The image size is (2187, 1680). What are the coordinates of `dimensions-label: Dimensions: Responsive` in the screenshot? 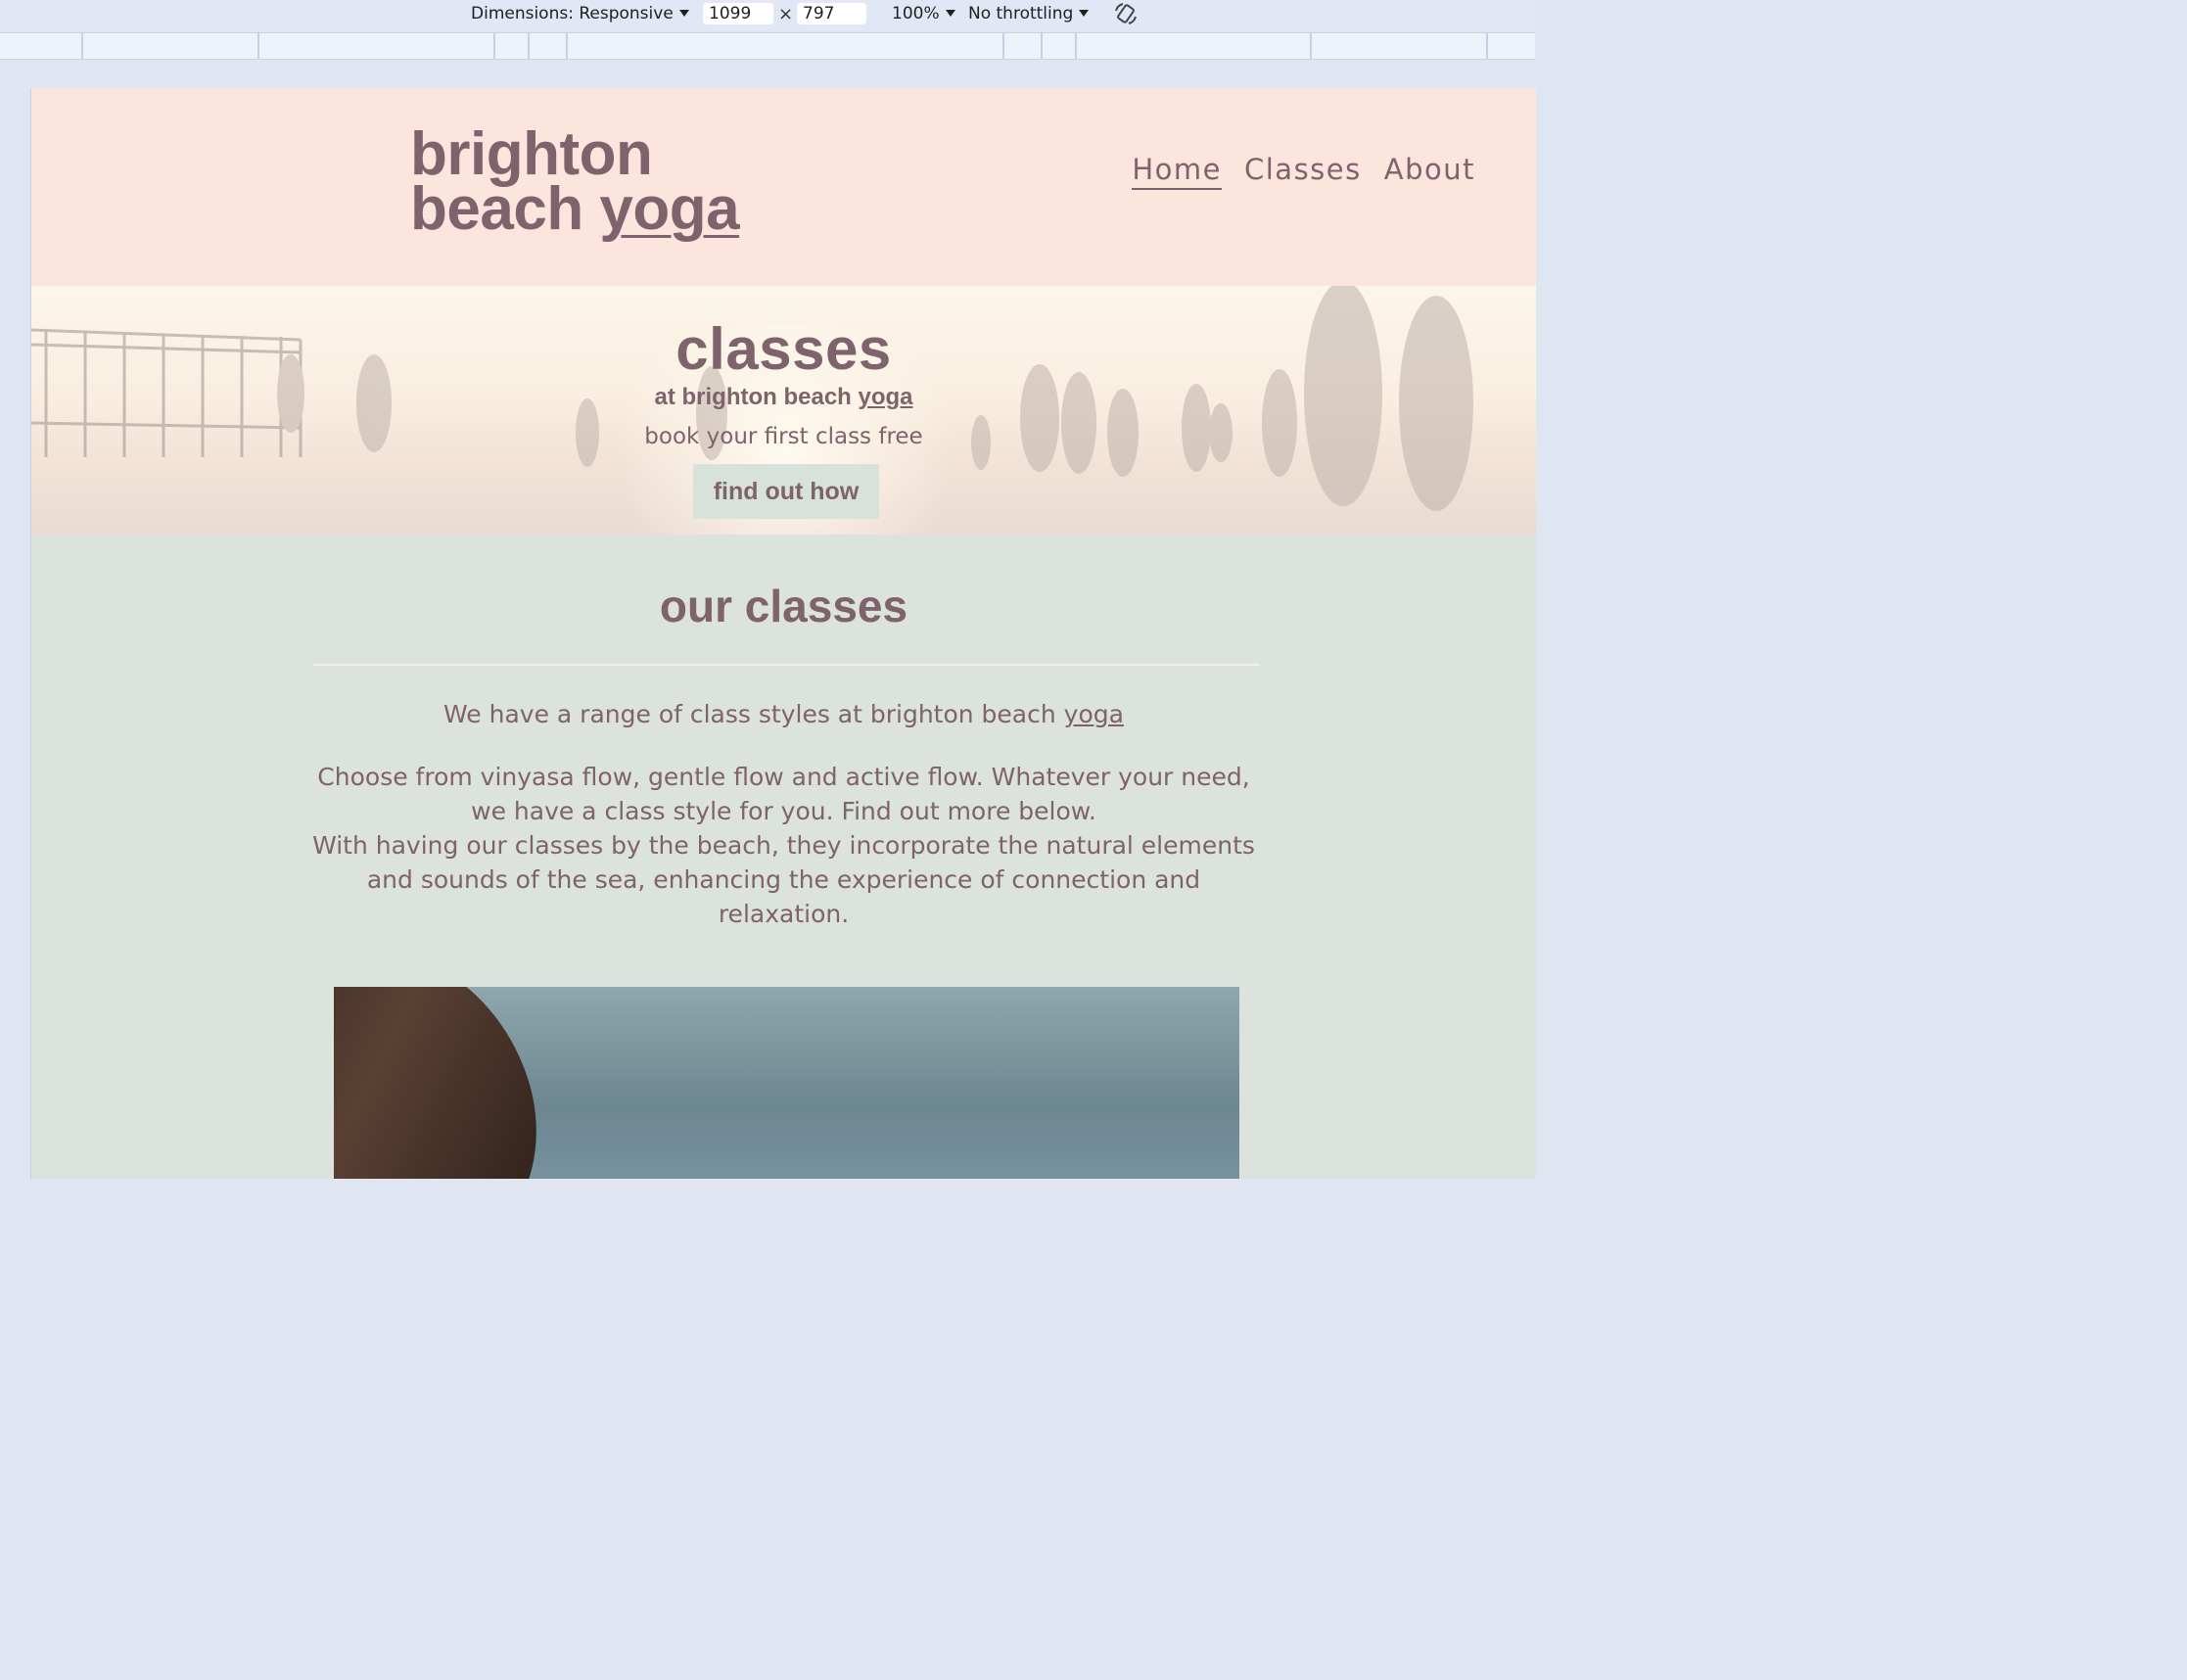 It's located at (572, 13).